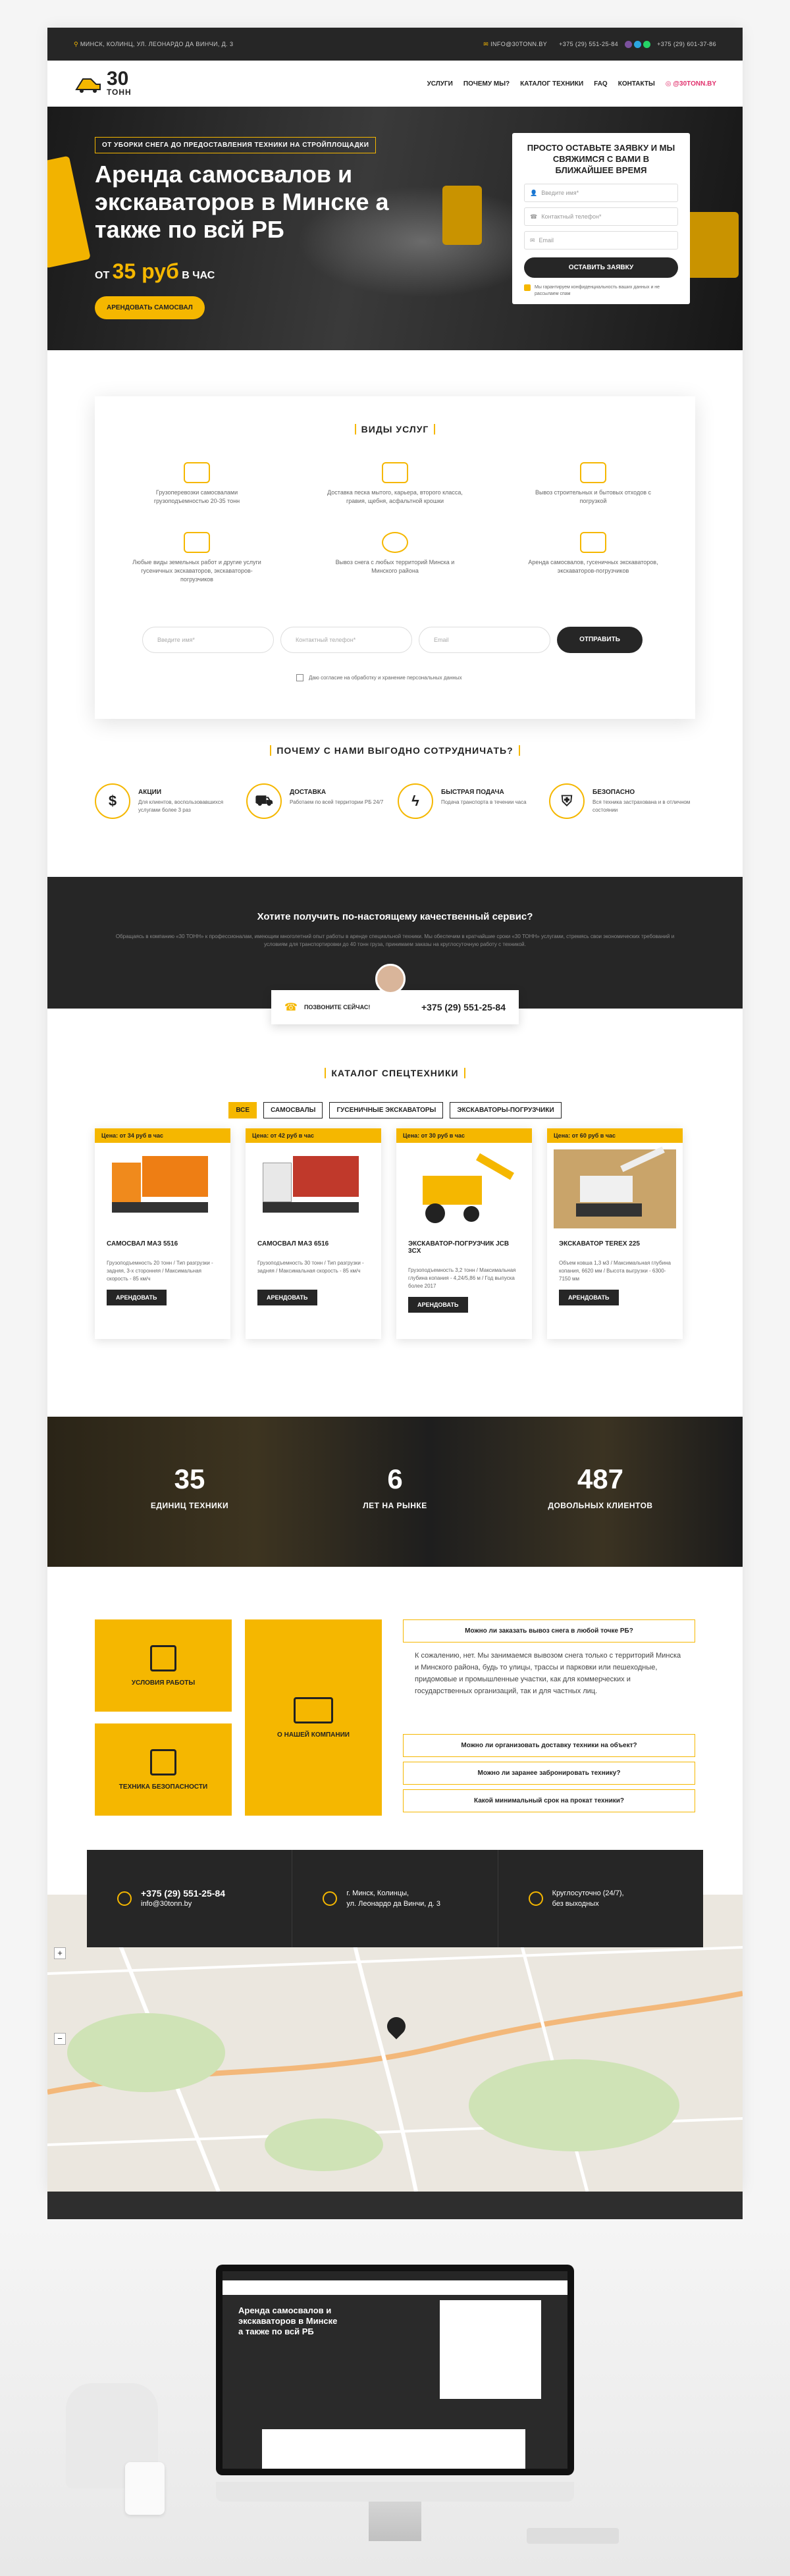  Describe the element at coordinates (395, 1007) in the screenshot. I see `call-now-box: ☎ ПОЗВОНИТЕ СЕЙЧАС! +375 (29) 551-25-84` at that location.